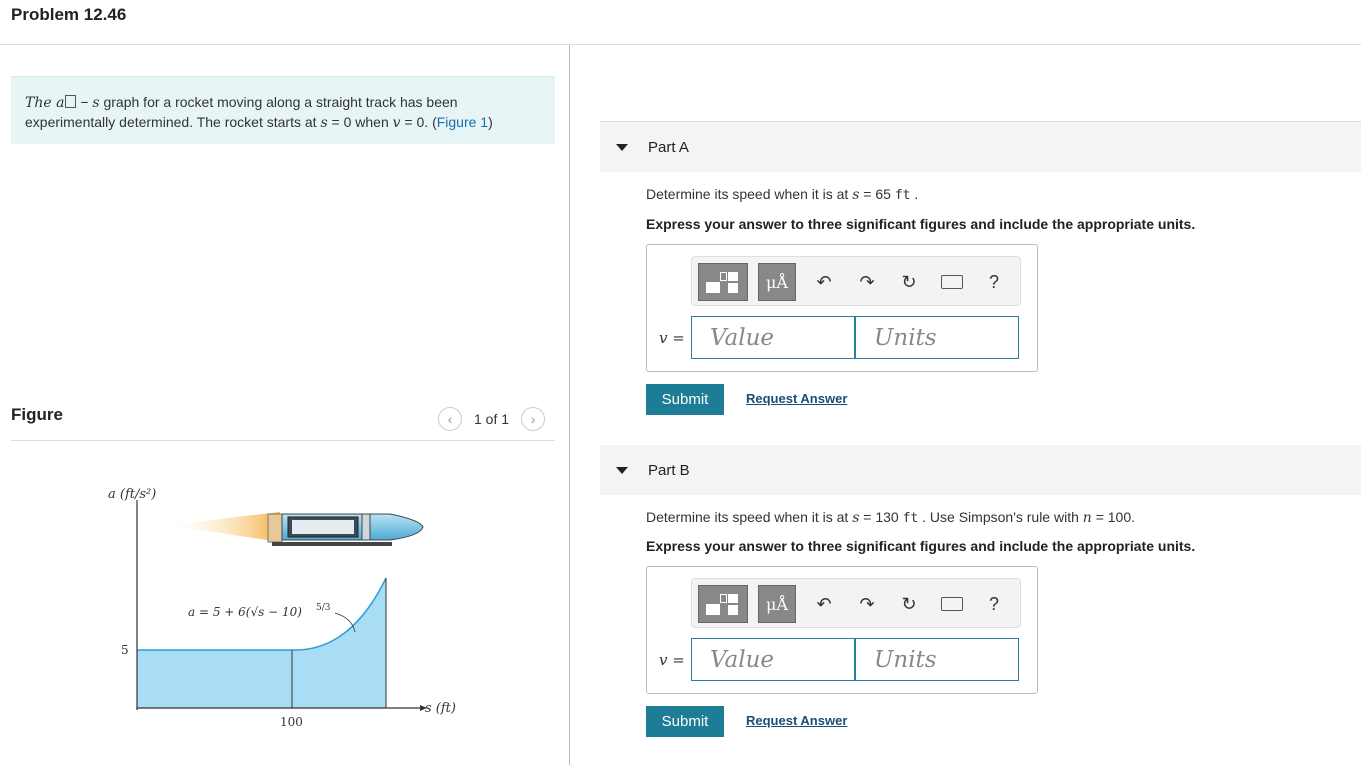 The width and height of the screenshot is (1361, 765). I want to click on part-a-submit-button: Submit, so click(685, 399).